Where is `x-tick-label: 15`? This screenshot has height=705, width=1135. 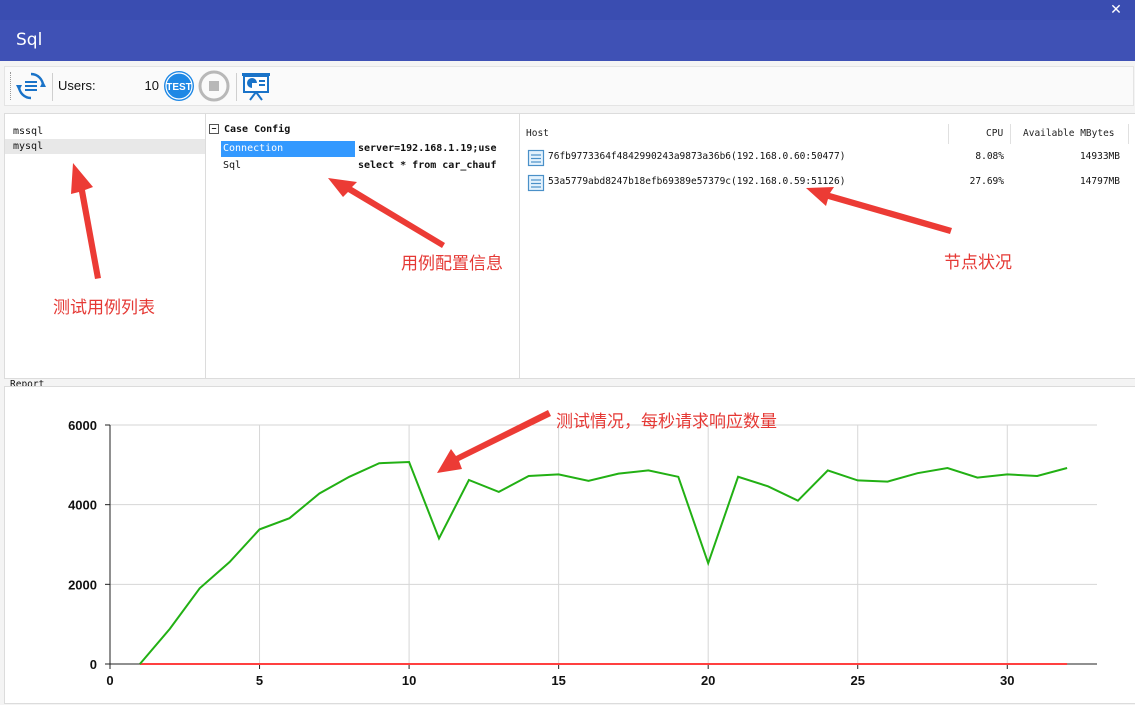
x-tick-label: 15 is located at coordinates (558, 680).